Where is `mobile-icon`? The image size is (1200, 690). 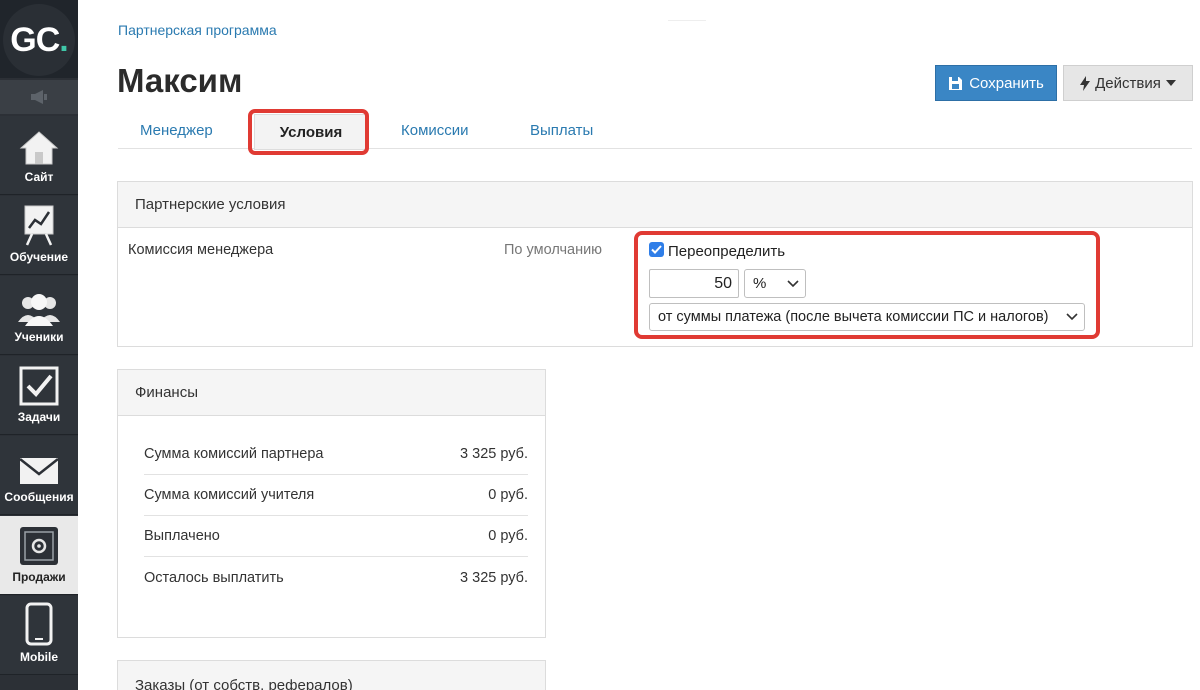 mobile-icon is located at coordinates (39, 624).